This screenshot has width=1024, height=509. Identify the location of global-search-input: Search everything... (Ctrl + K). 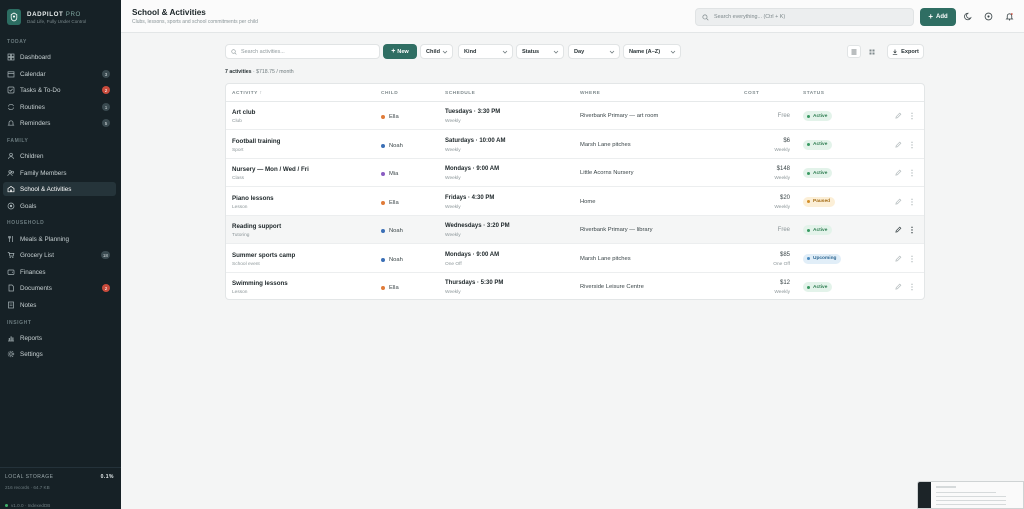
(804, 17).